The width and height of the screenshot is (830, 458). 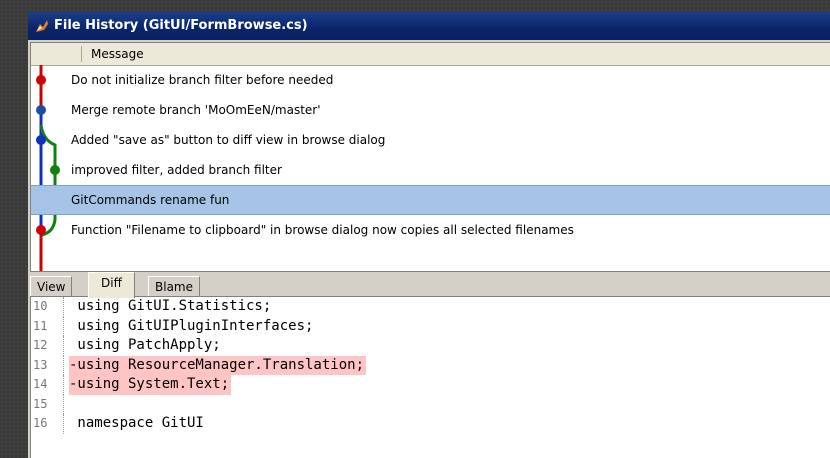 I want to click on diff-line: 10 using GitUI.Statistics;, so click(x=430, y=307).